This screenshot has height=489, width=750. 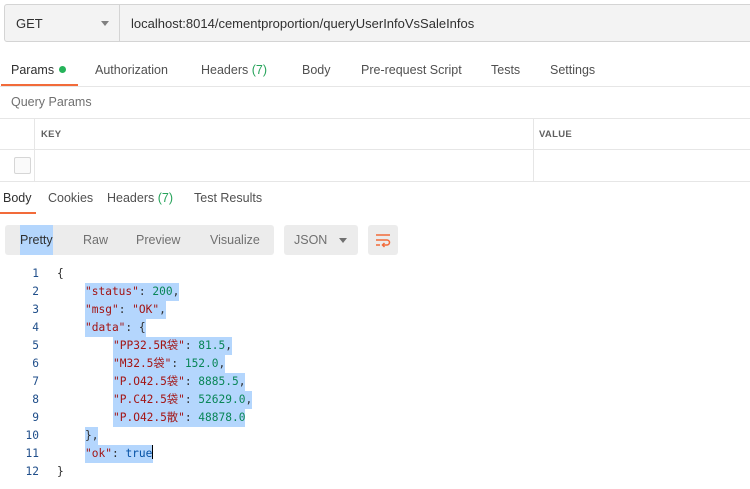 What do you see at coordinates (35, 309) in the screenshot?
I see `line-number: 3` at bounding box center [35, 309].